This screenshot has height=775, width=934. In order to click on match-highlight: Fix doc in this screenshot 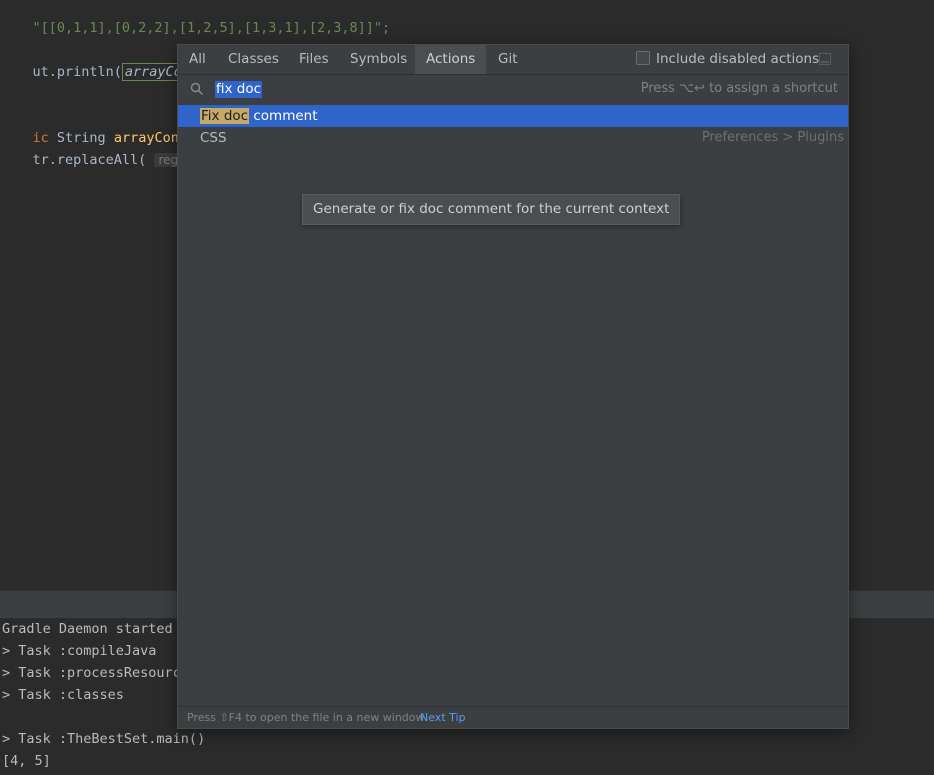, I will do `click(225, 116)`.